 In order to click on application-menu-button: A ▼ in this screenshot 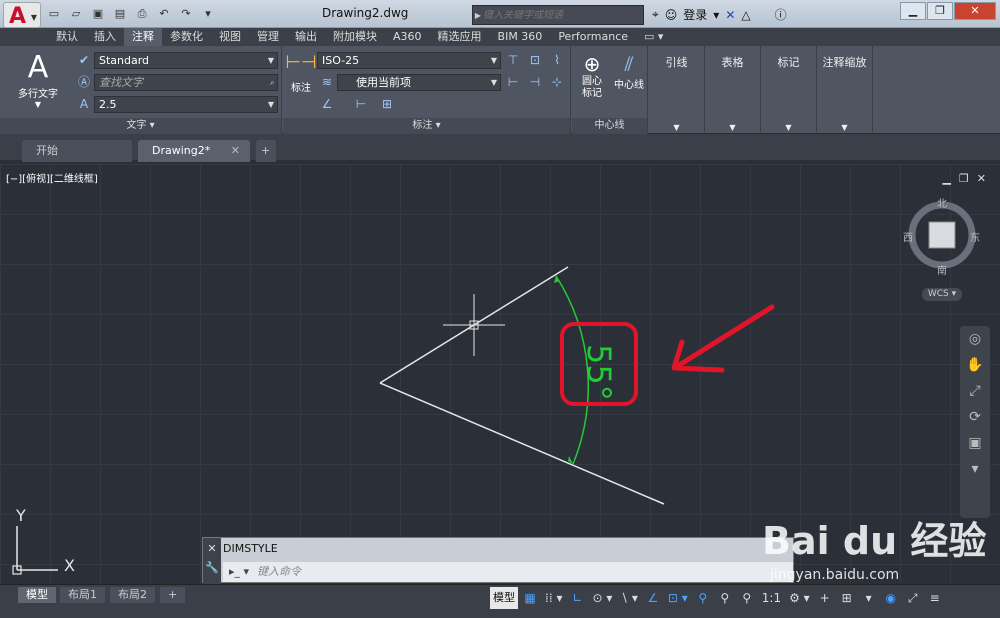, I will do `click(22, 15)`.